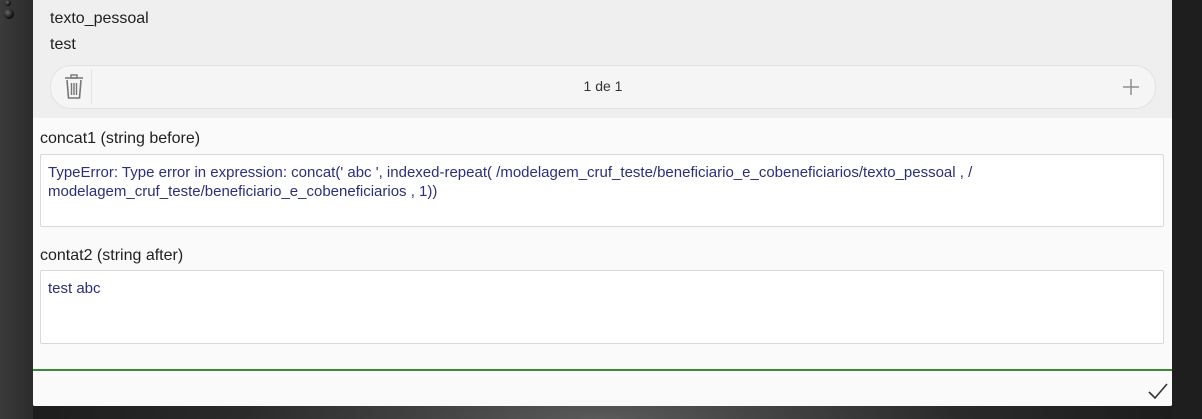  I want to click on submit-button, so click(1158, 391).